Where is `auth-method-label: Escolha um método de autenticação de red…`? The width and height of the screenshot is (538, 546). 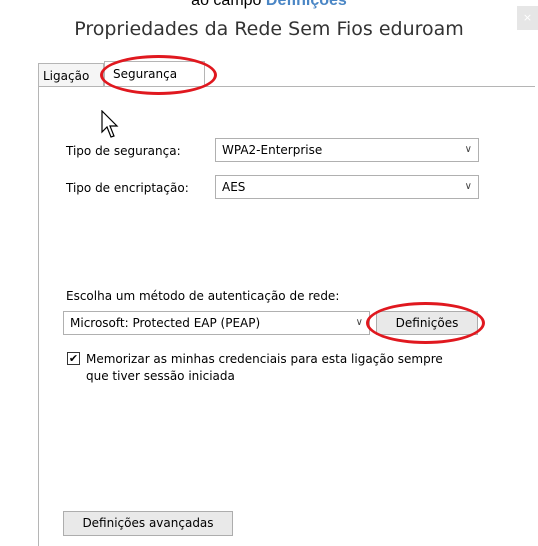 auth-method-label: Escolha um método de autenticação de red… is located at coordinates (203, 296).